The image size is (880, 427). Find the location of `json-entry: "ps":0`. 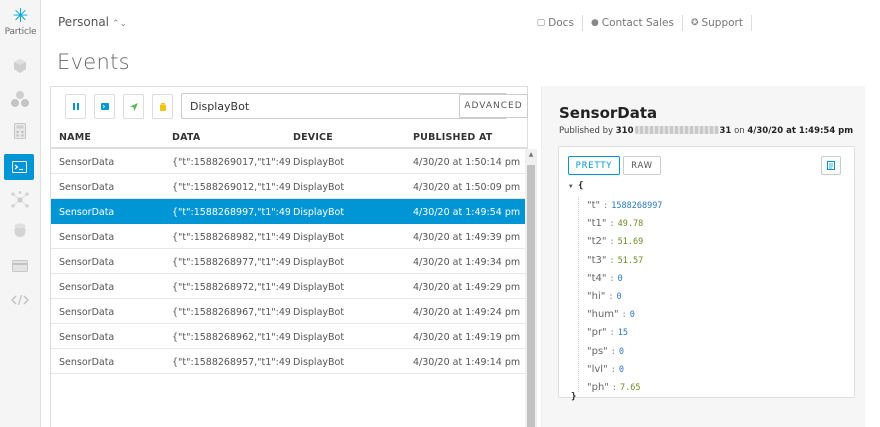

json-entry: "ps":0 is located at coordinates (605, 353).